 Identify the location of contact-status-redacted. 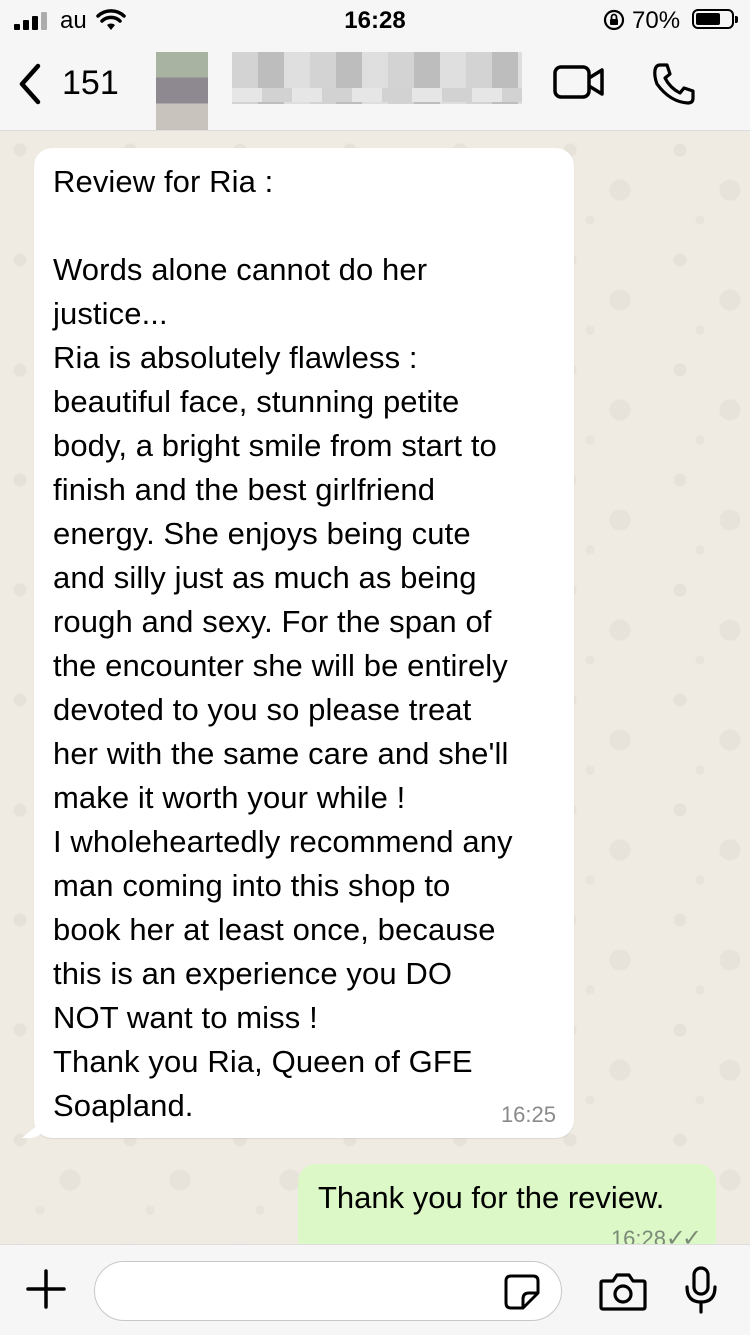
(377, 95).